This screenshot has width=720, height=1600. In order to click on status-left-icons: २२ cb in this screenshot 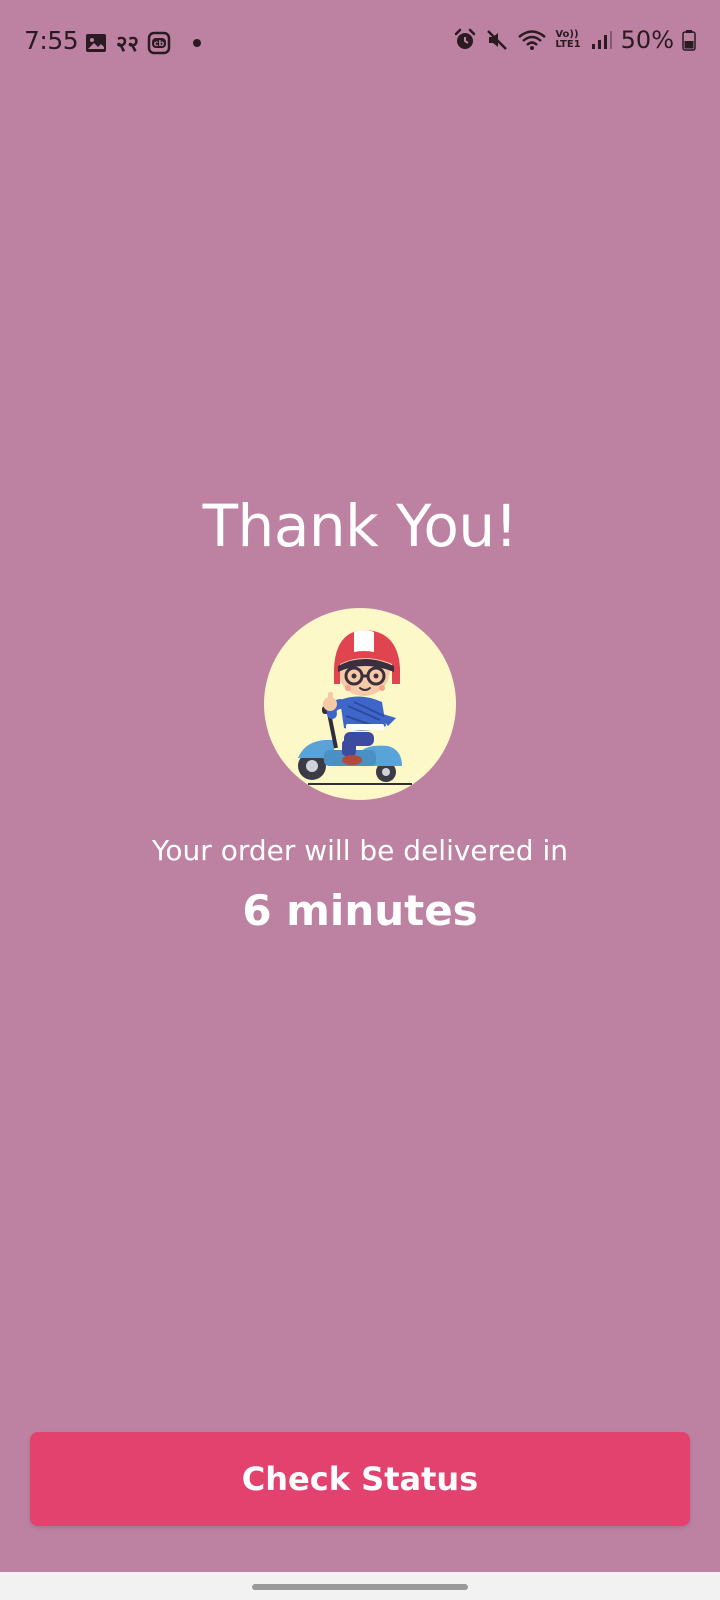, I will do `click(142, 43)`.